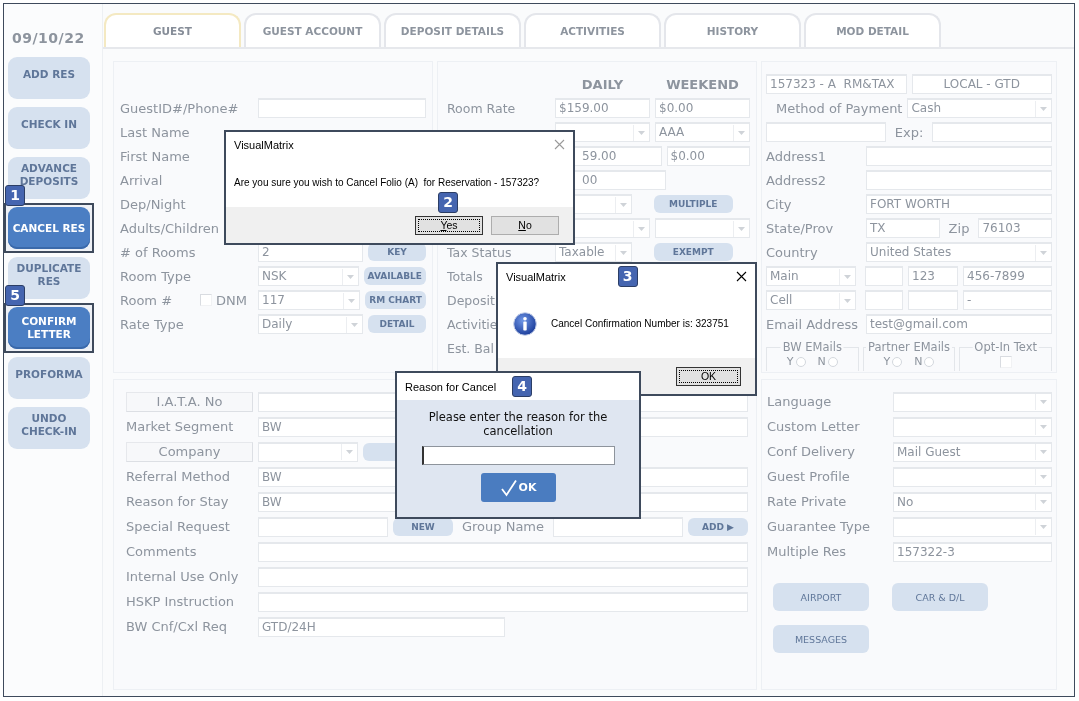 Image resolution: width=1079 pixels, height=701 pixels. What do you see at coordinates (800, 228) in the screenshot?
I see `field-label: State/Prov` at bounding box center [800, 228].